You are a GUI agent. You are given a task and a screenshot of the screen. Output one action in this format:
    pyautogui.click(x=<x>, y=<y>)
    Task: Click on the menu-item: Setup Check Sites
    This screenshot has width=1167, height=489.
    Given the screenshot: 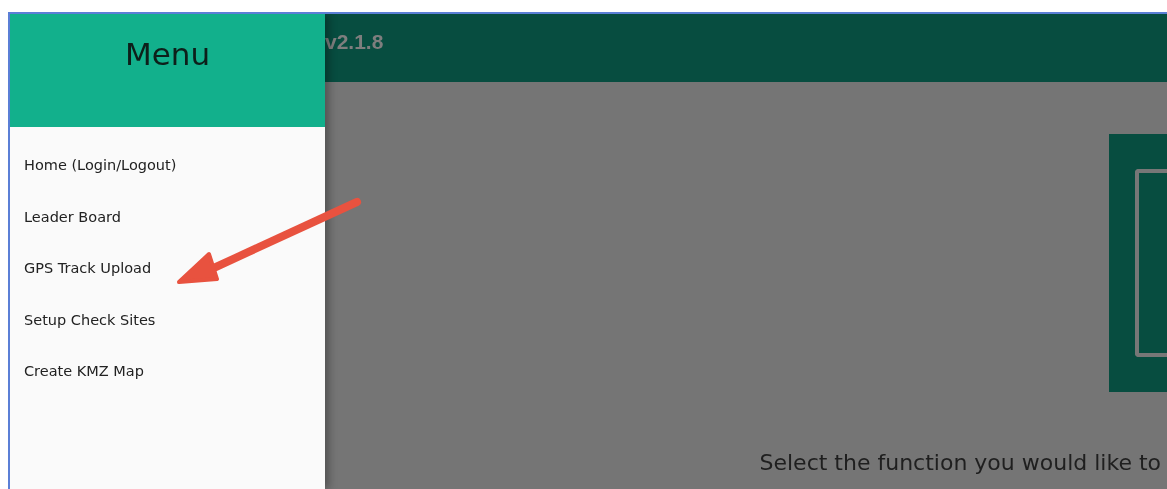 What is the action you would take?
    pyautogui.click(x=167, y=327)
    